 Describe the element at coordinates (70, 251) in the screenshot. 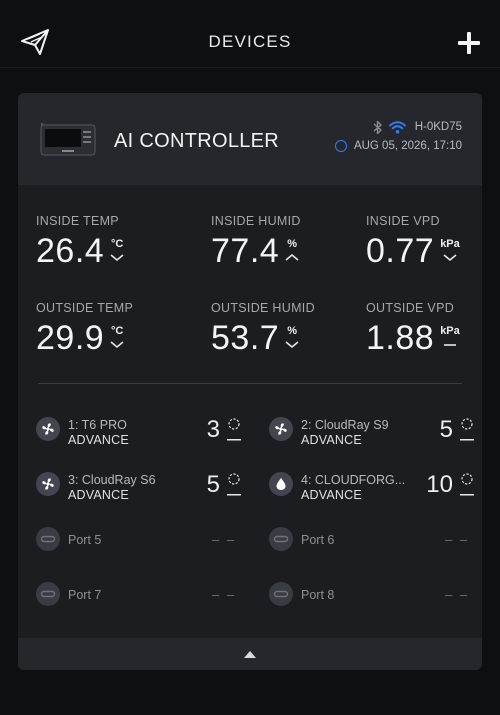

I see `metric-value: 26.4` at that location.